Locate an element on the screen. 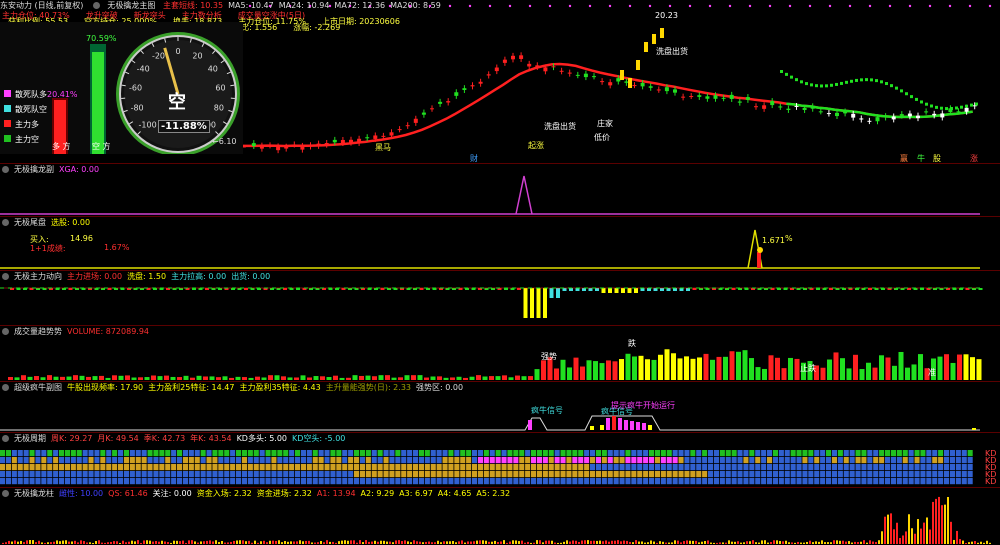 Image resolution: width=1000 pixels, height=545 pixels. panel-title: 无极擒龙副 is located at coordinates (34, 169).